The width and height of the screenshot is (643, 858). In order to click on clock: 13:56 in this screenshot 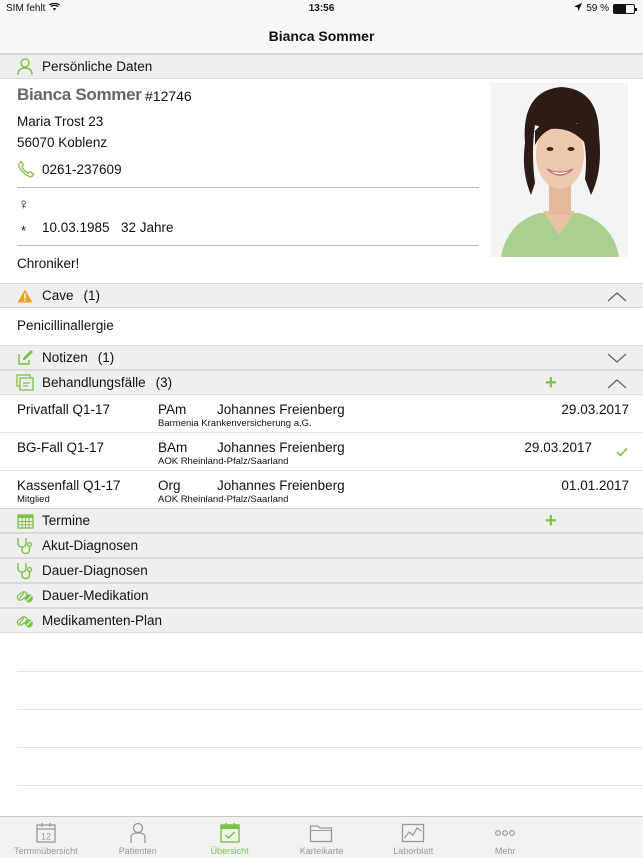, I will do `click(321, 8)`.